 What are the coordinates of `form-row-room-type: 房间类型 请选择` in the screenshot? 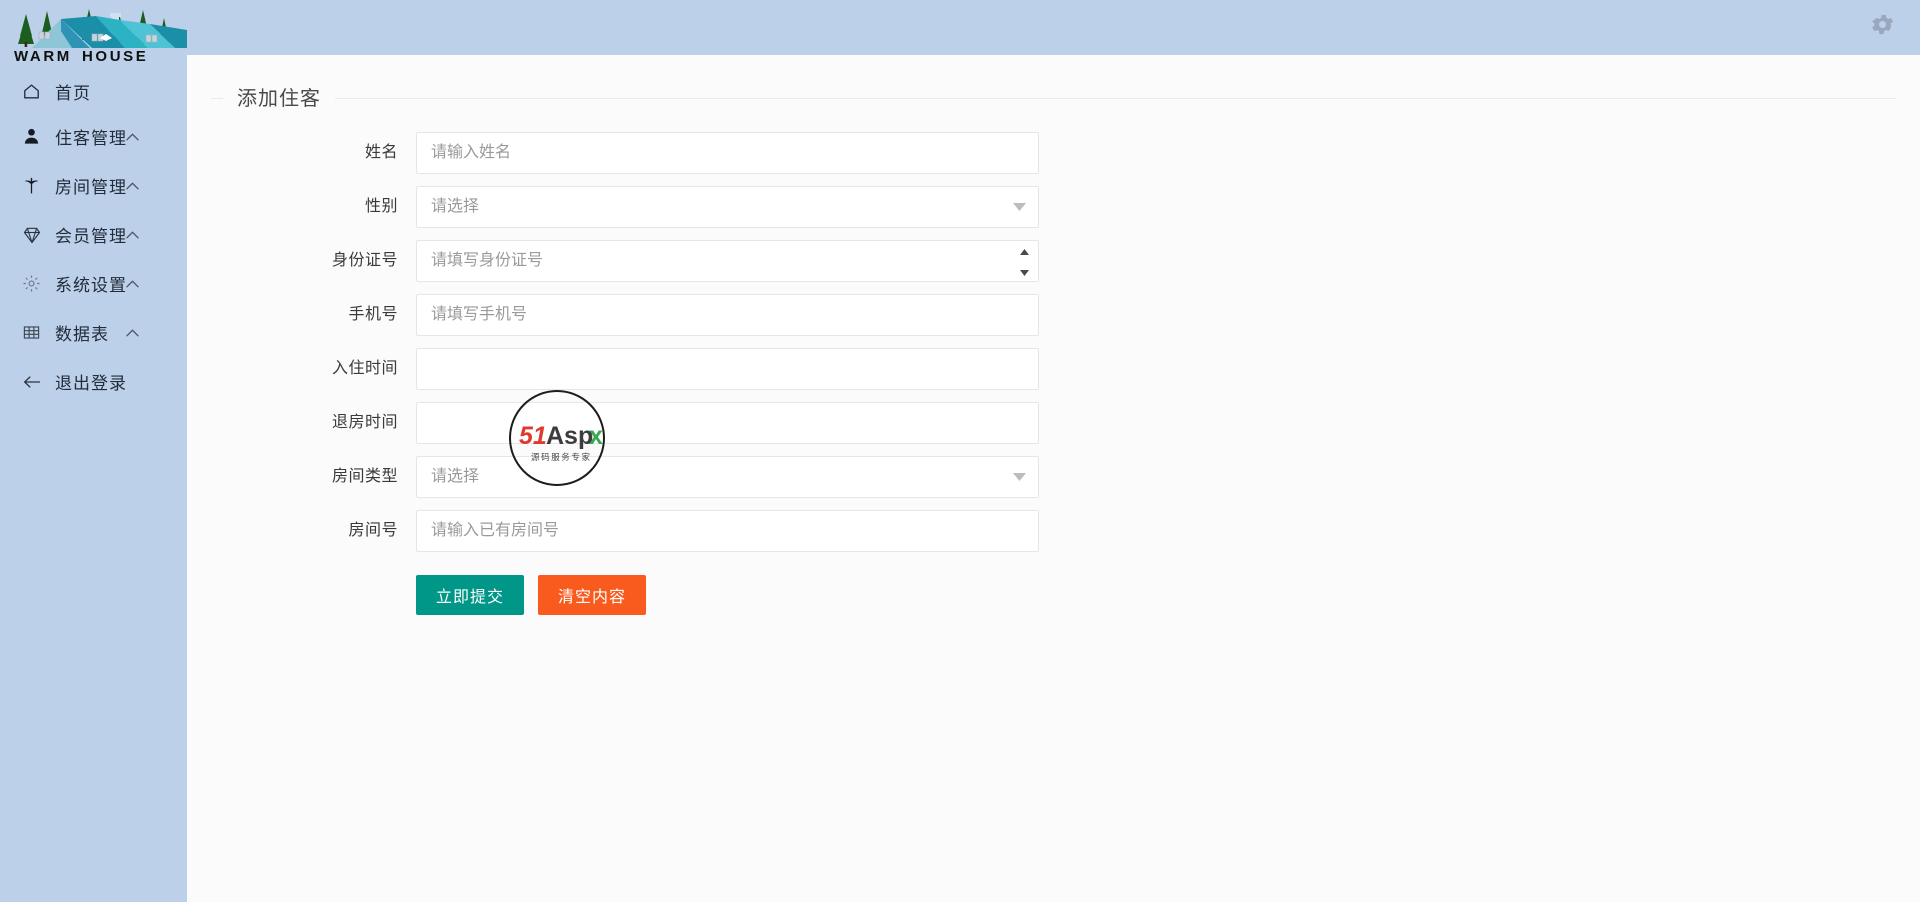 It's located at (1053, 477).